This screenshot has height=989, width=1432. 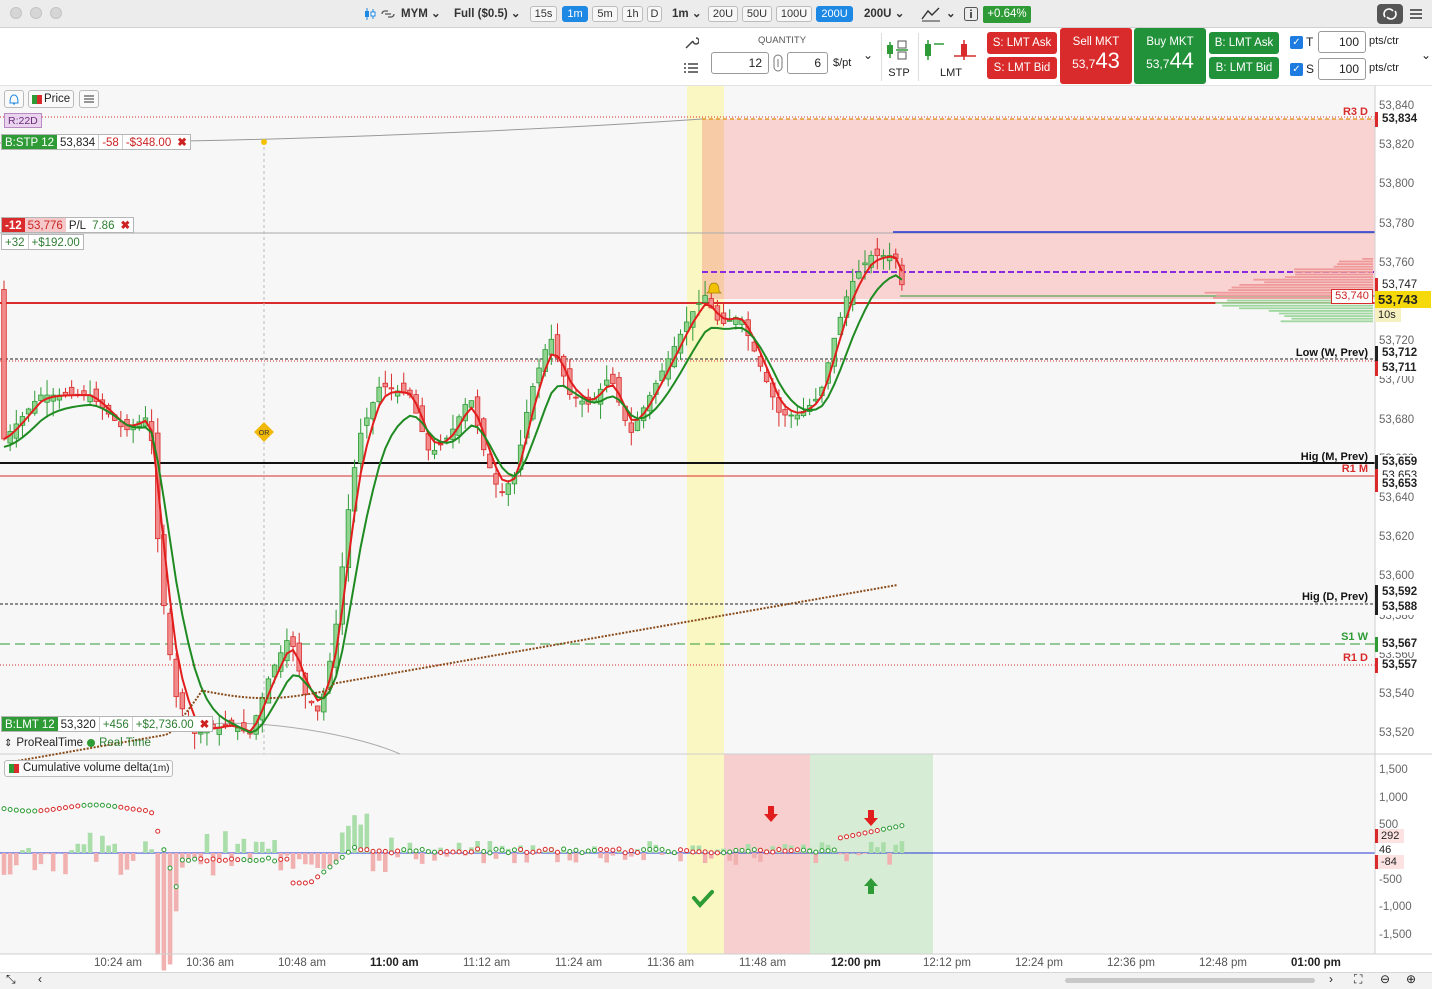 I want to click on scroll-right-icon: ›, so click(x=1331, y=979).